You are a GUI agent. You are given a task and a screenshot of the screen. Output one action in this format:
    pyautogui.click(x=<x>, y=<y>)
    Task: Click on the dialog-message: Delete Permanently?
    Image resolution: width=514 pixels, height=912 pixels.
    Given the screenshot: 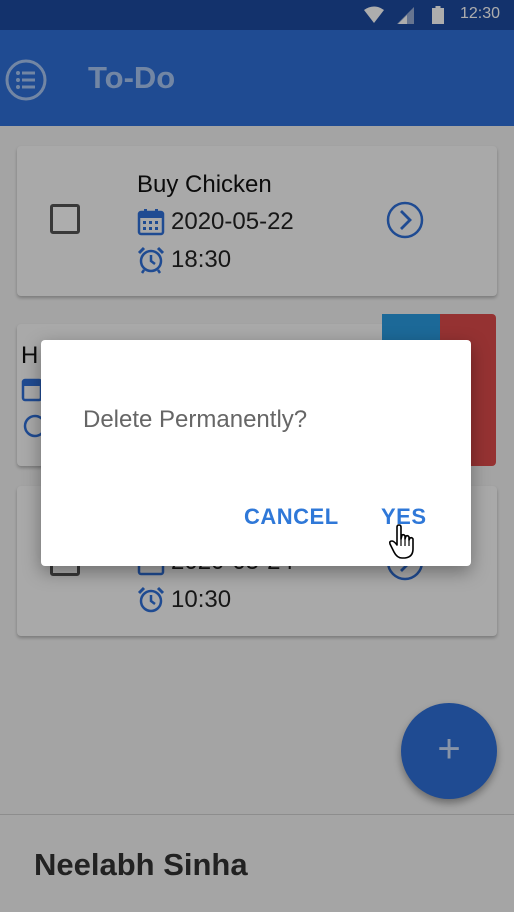 What is the action you would take?
    pyautogui.click(x=195, y=419)
    